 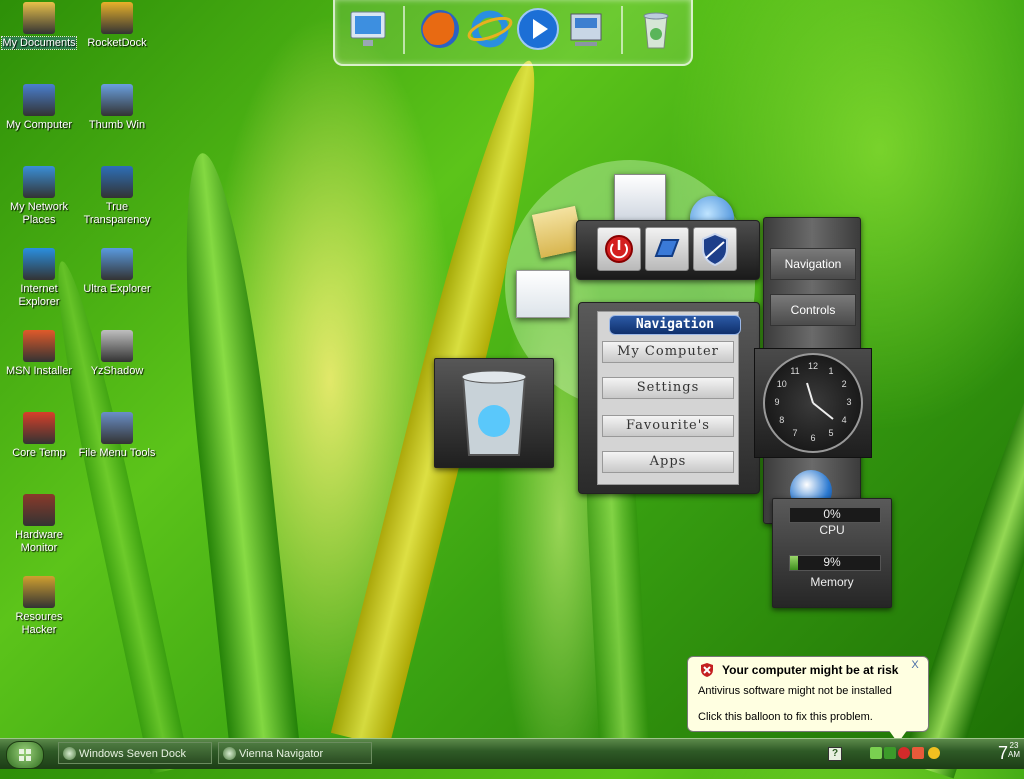 I want to click on navigator-toolbar, so click(x=668, y=250).